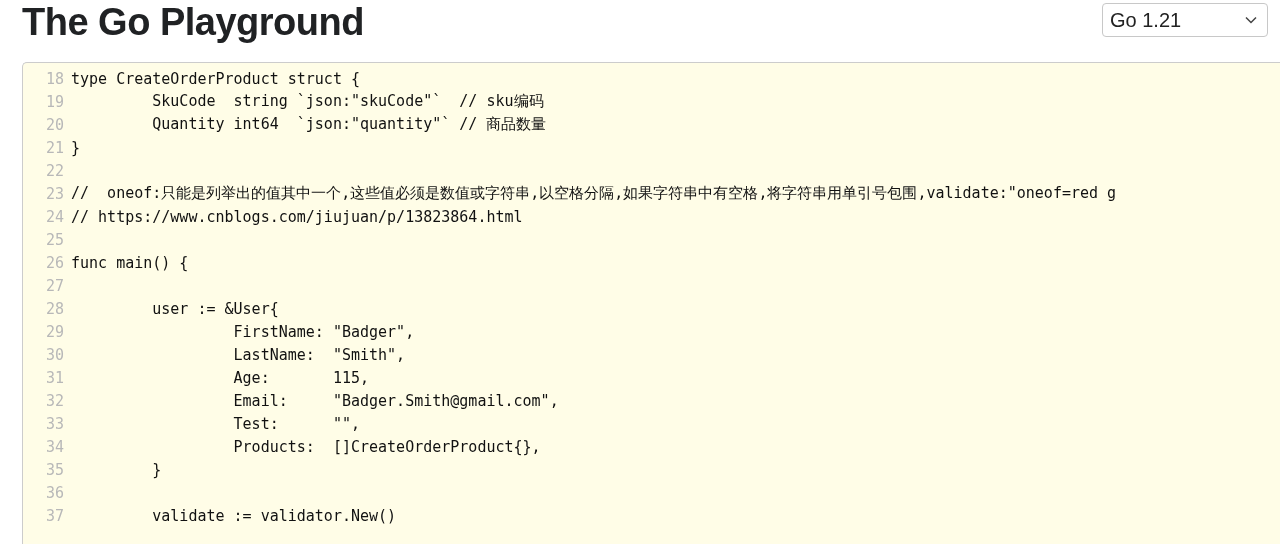 This screenshot has width=1280, height=544. I want to click on line-number: 34, so click(54, 446).